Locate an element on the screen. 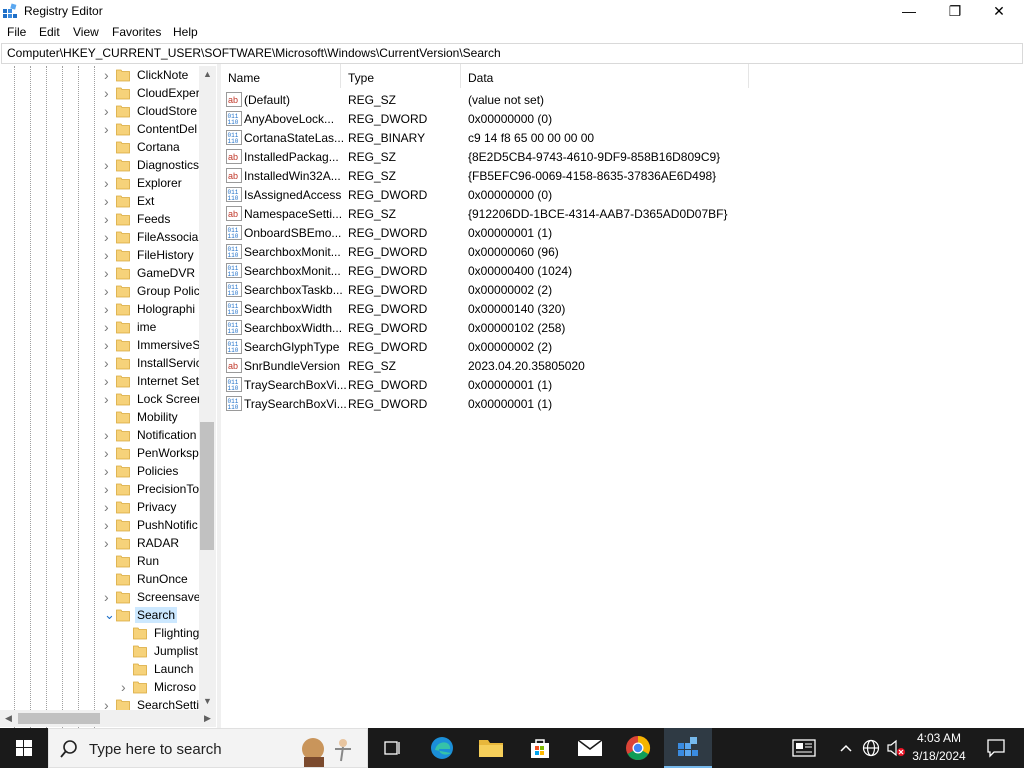  tree-node-label: Microso is located at coordinates (175, 687).